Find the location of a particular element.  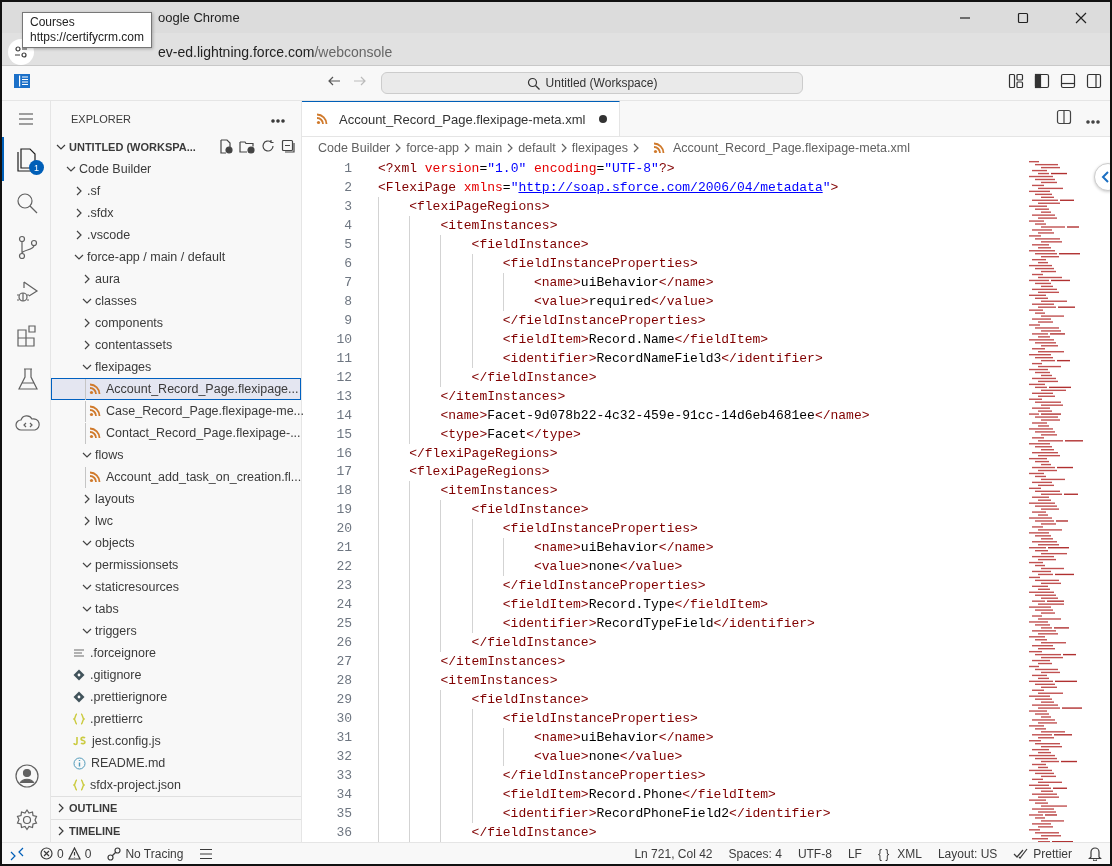

search-icon is located at coordinates (533, 83).